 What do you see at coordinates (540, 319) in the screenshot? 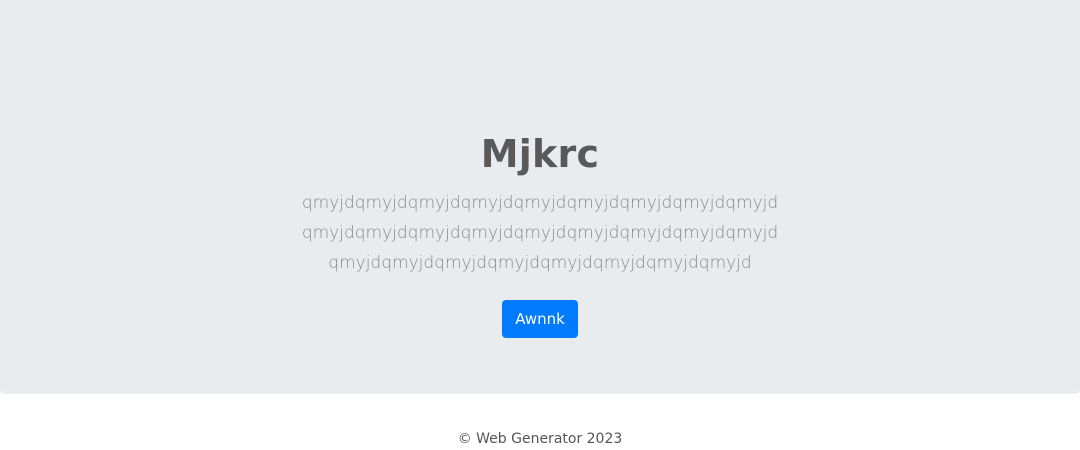
I see `hero-cta-button: Awnnk` at bounding box center [540, 319].